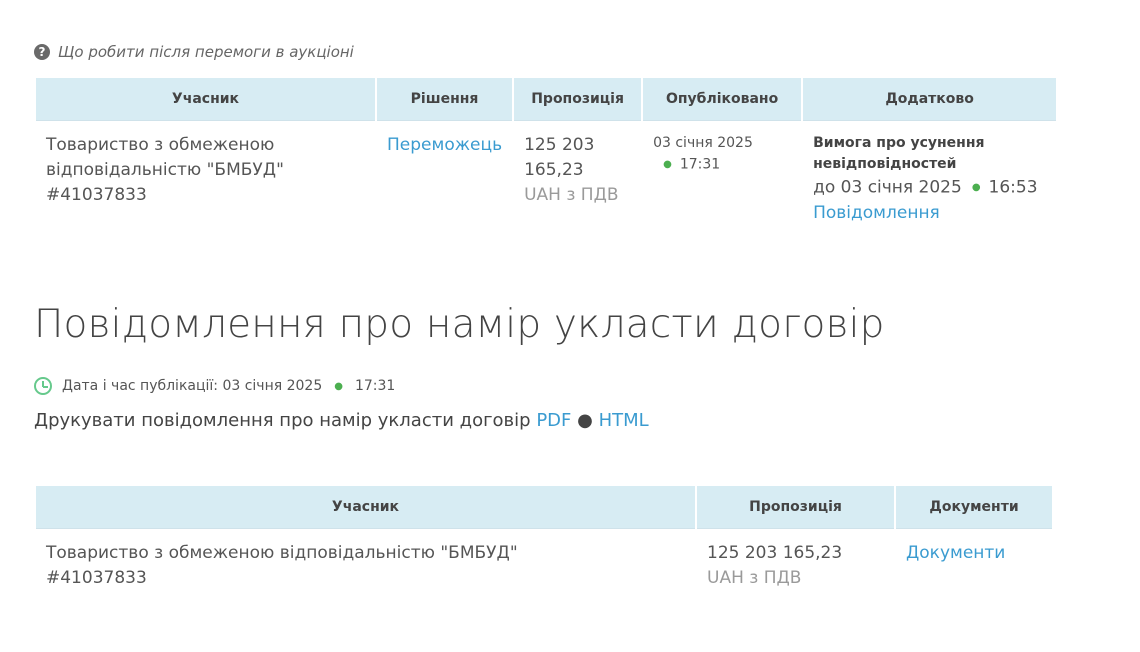 This screenshot has width=1140, height=652. I want to click on documents-link: Документи, so click(955, 553).